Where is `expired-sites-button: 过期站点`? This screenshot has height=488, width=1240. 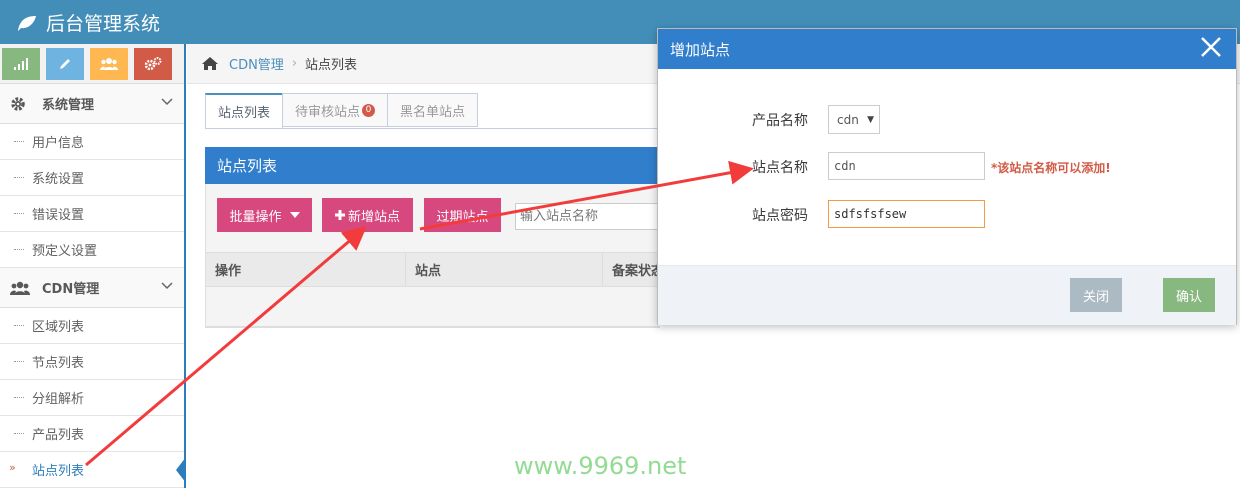 expired-sites-button: 过期站点 is located at coordinates (462, 215).